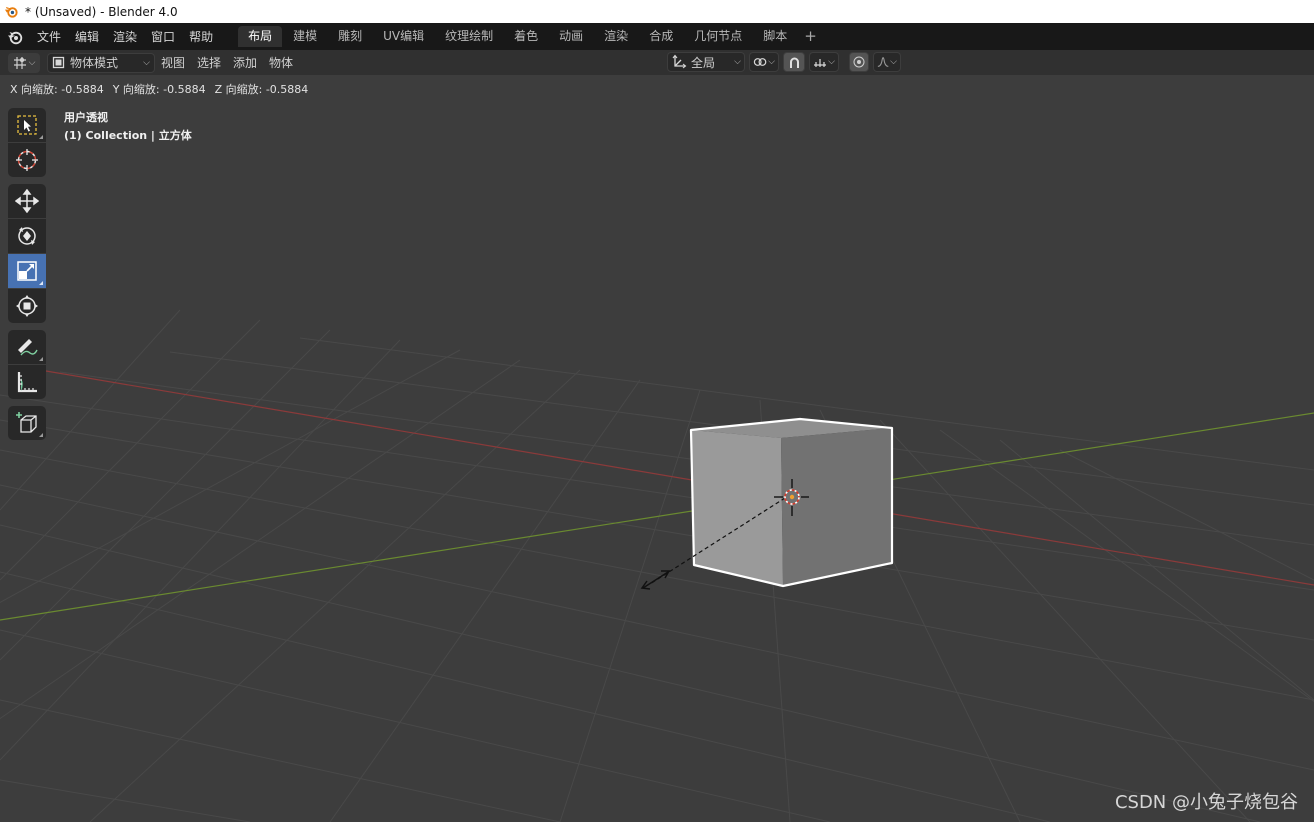 This screenshot has width=1314, height=822. What do you see at coordinates (11, 12) in the screenshot?
I see `blender-logo-icon` at bounding box center [11, 12].